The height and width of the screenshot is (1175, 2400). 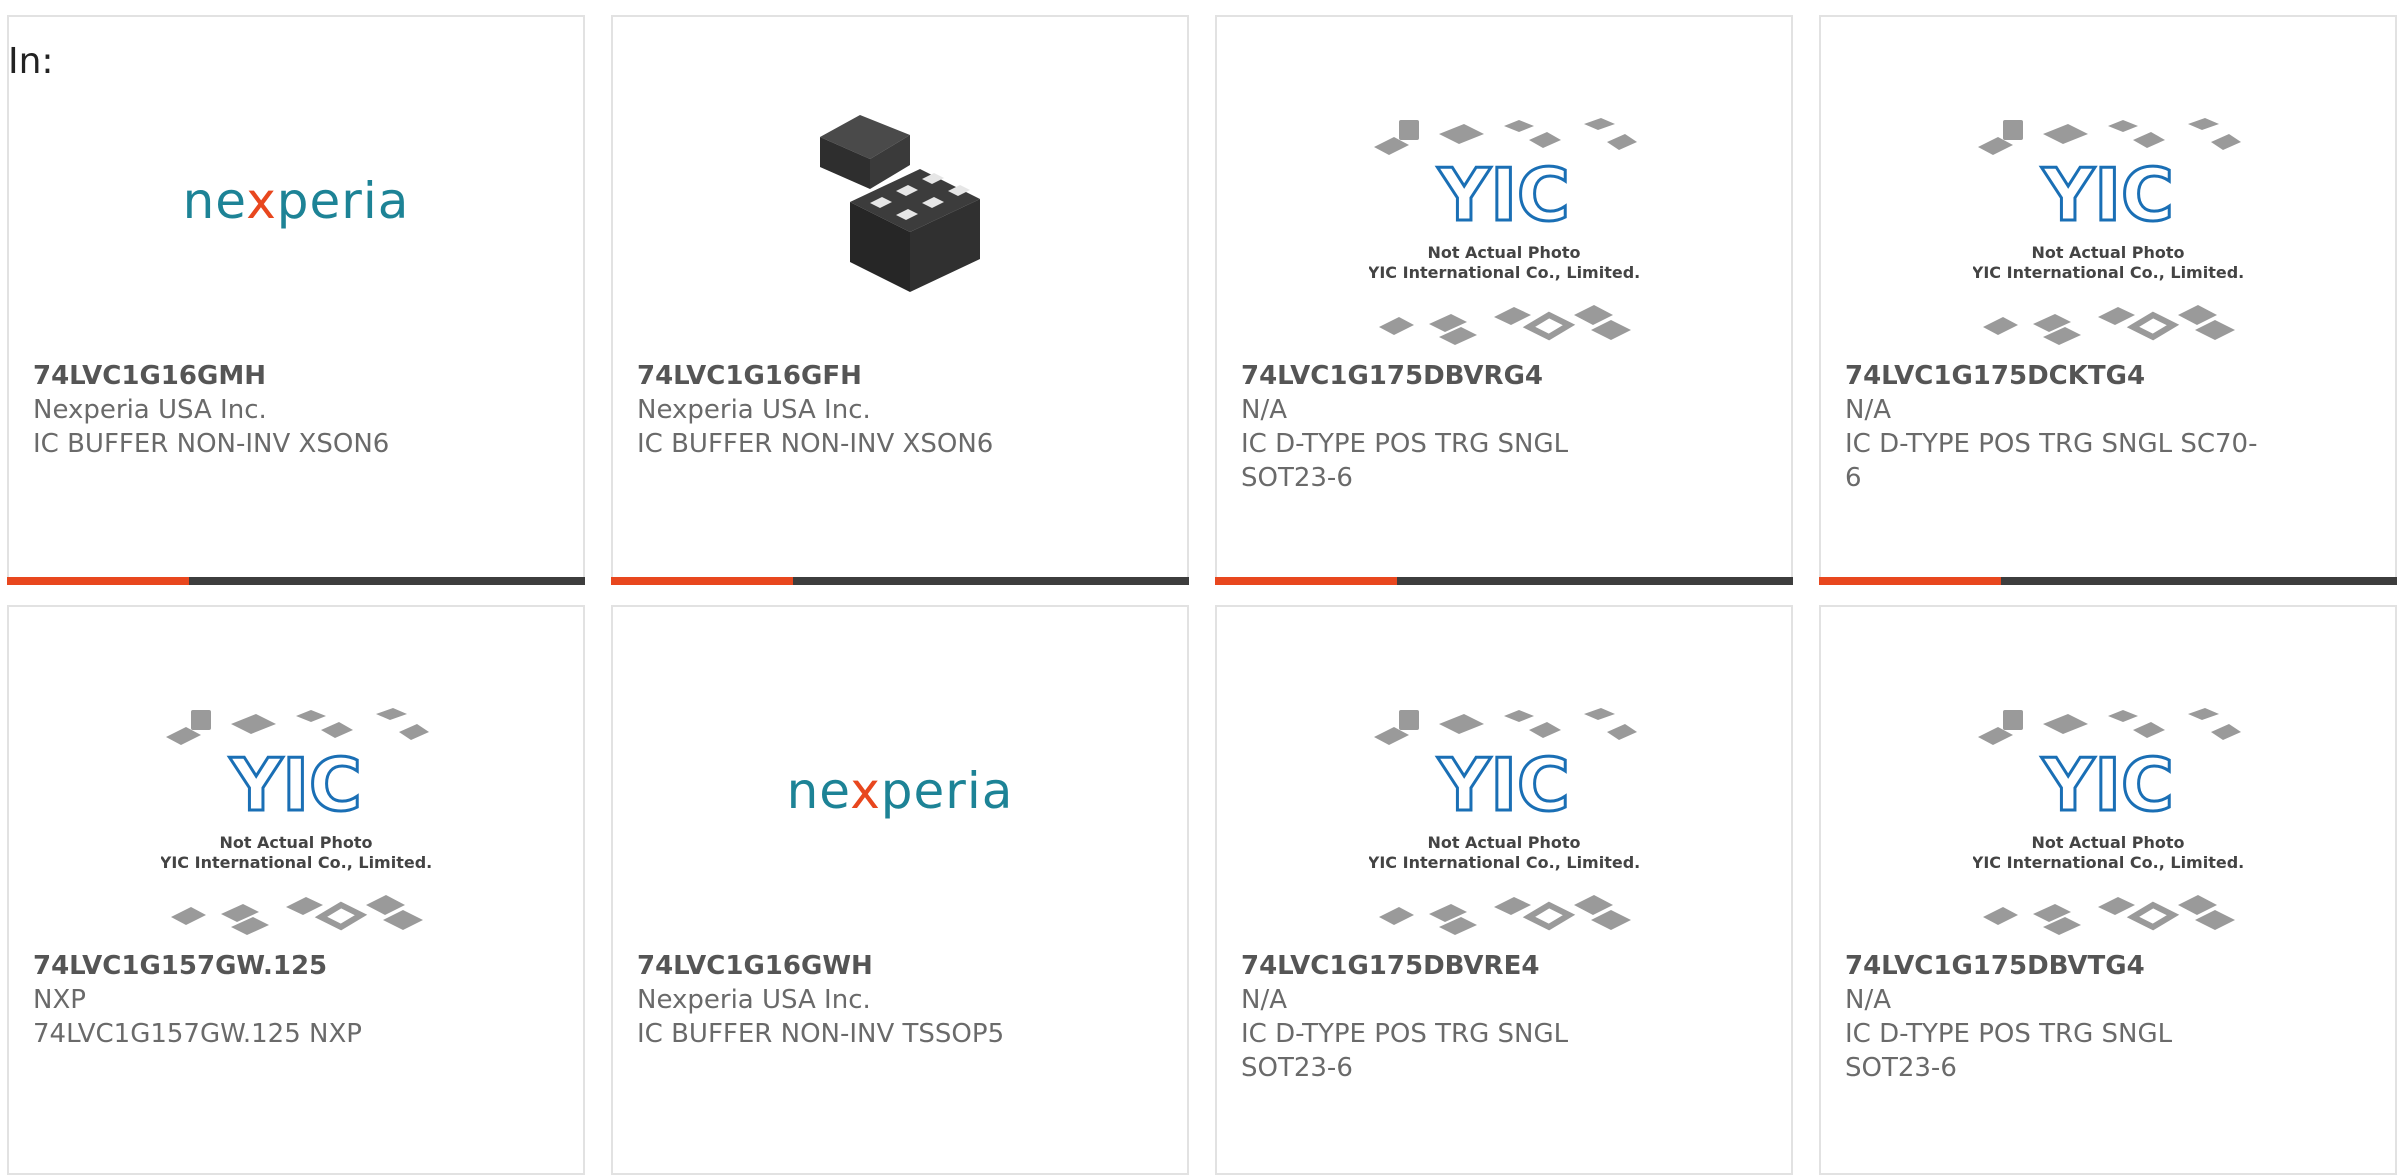 What do you see at coordinates (197, 1034) in the screenshot?
I see `description: 74LVC1G157GW.125 NXP` at bounding box center [197, 1034].